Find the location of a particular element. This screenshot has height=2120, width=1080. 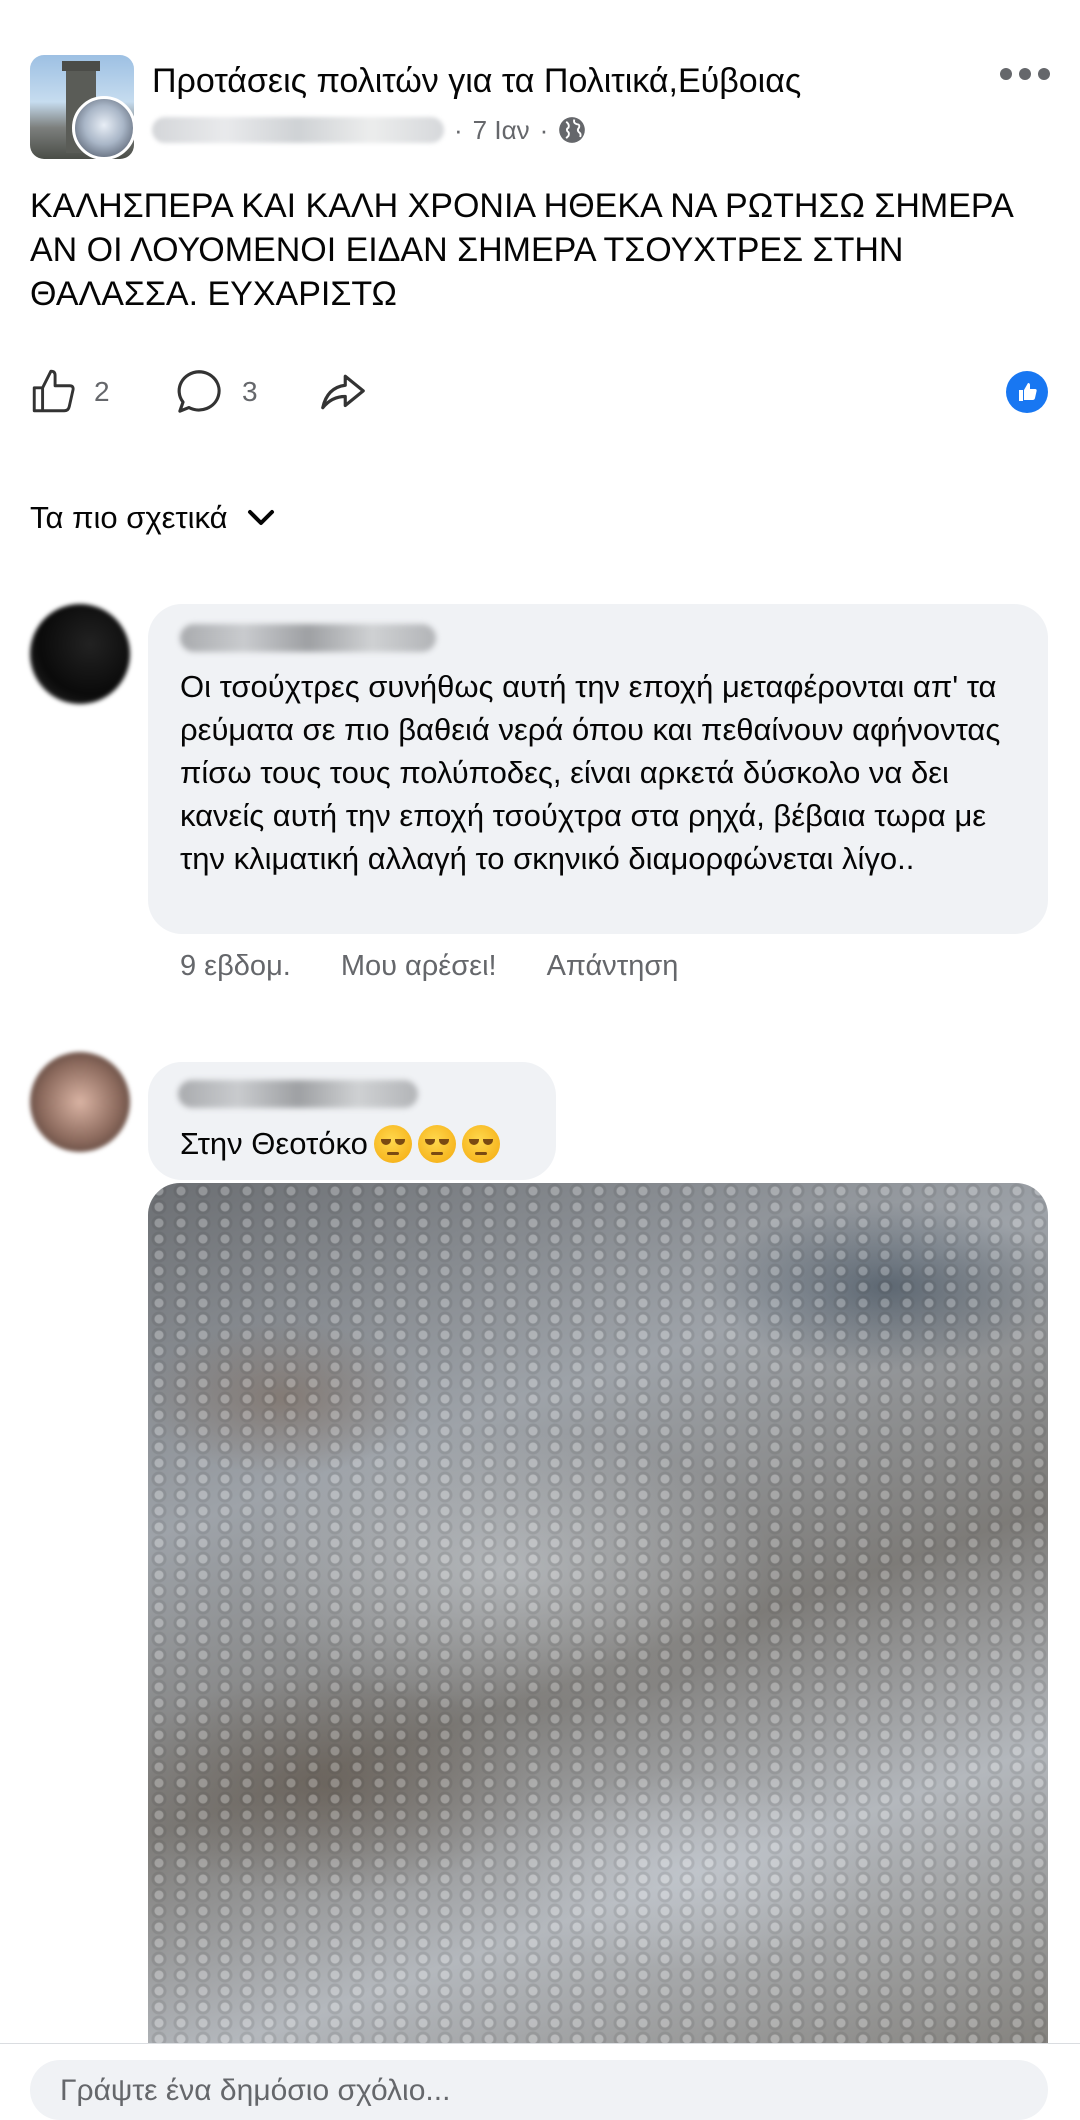

comment-like-link: Μου αρέσει! is located at coordinates (419, 966).